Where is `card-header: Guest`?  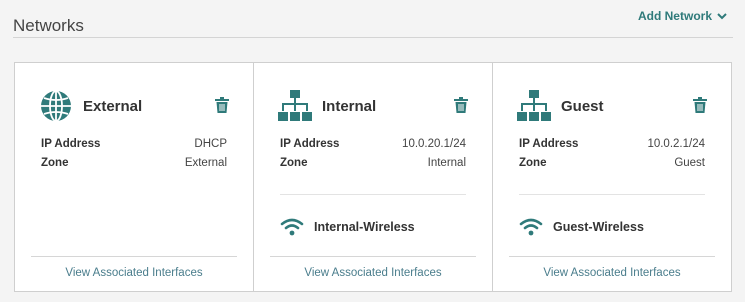
card-header: Guest is located at coordinates (612, 106).